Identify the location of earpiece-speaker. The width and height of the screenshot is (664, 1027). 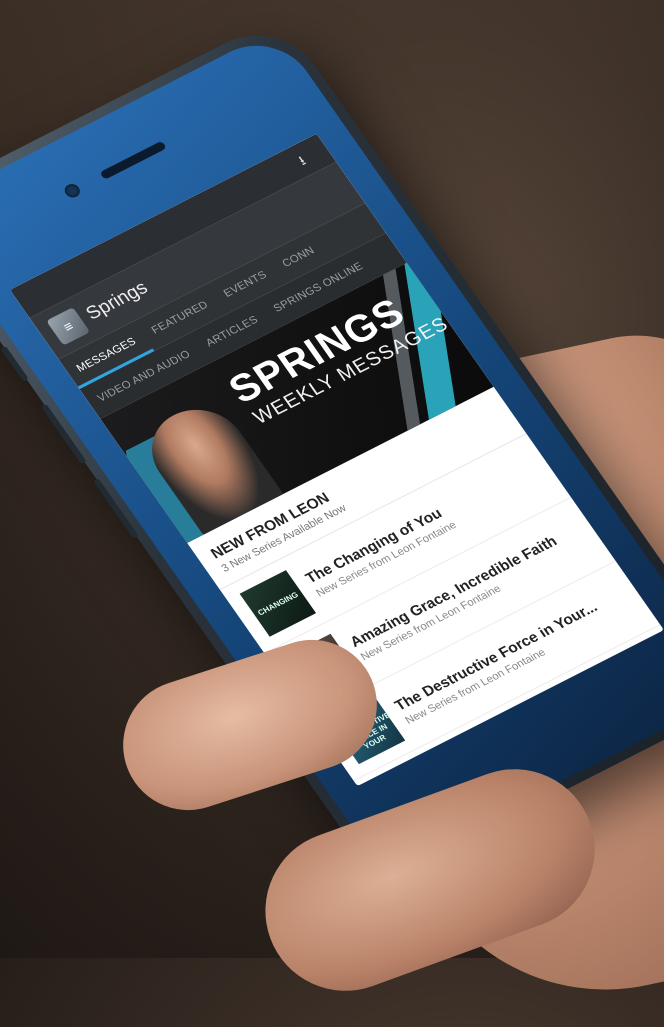
(133, 160).